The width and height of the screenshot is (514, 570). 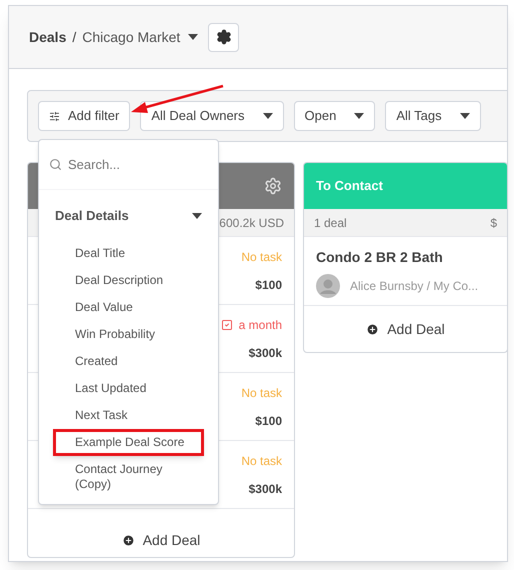 What do you see at coordinates (433, 116) in the screenshot?
I see `filter-dropdown: All Tags` at bounding box center [433, 116].